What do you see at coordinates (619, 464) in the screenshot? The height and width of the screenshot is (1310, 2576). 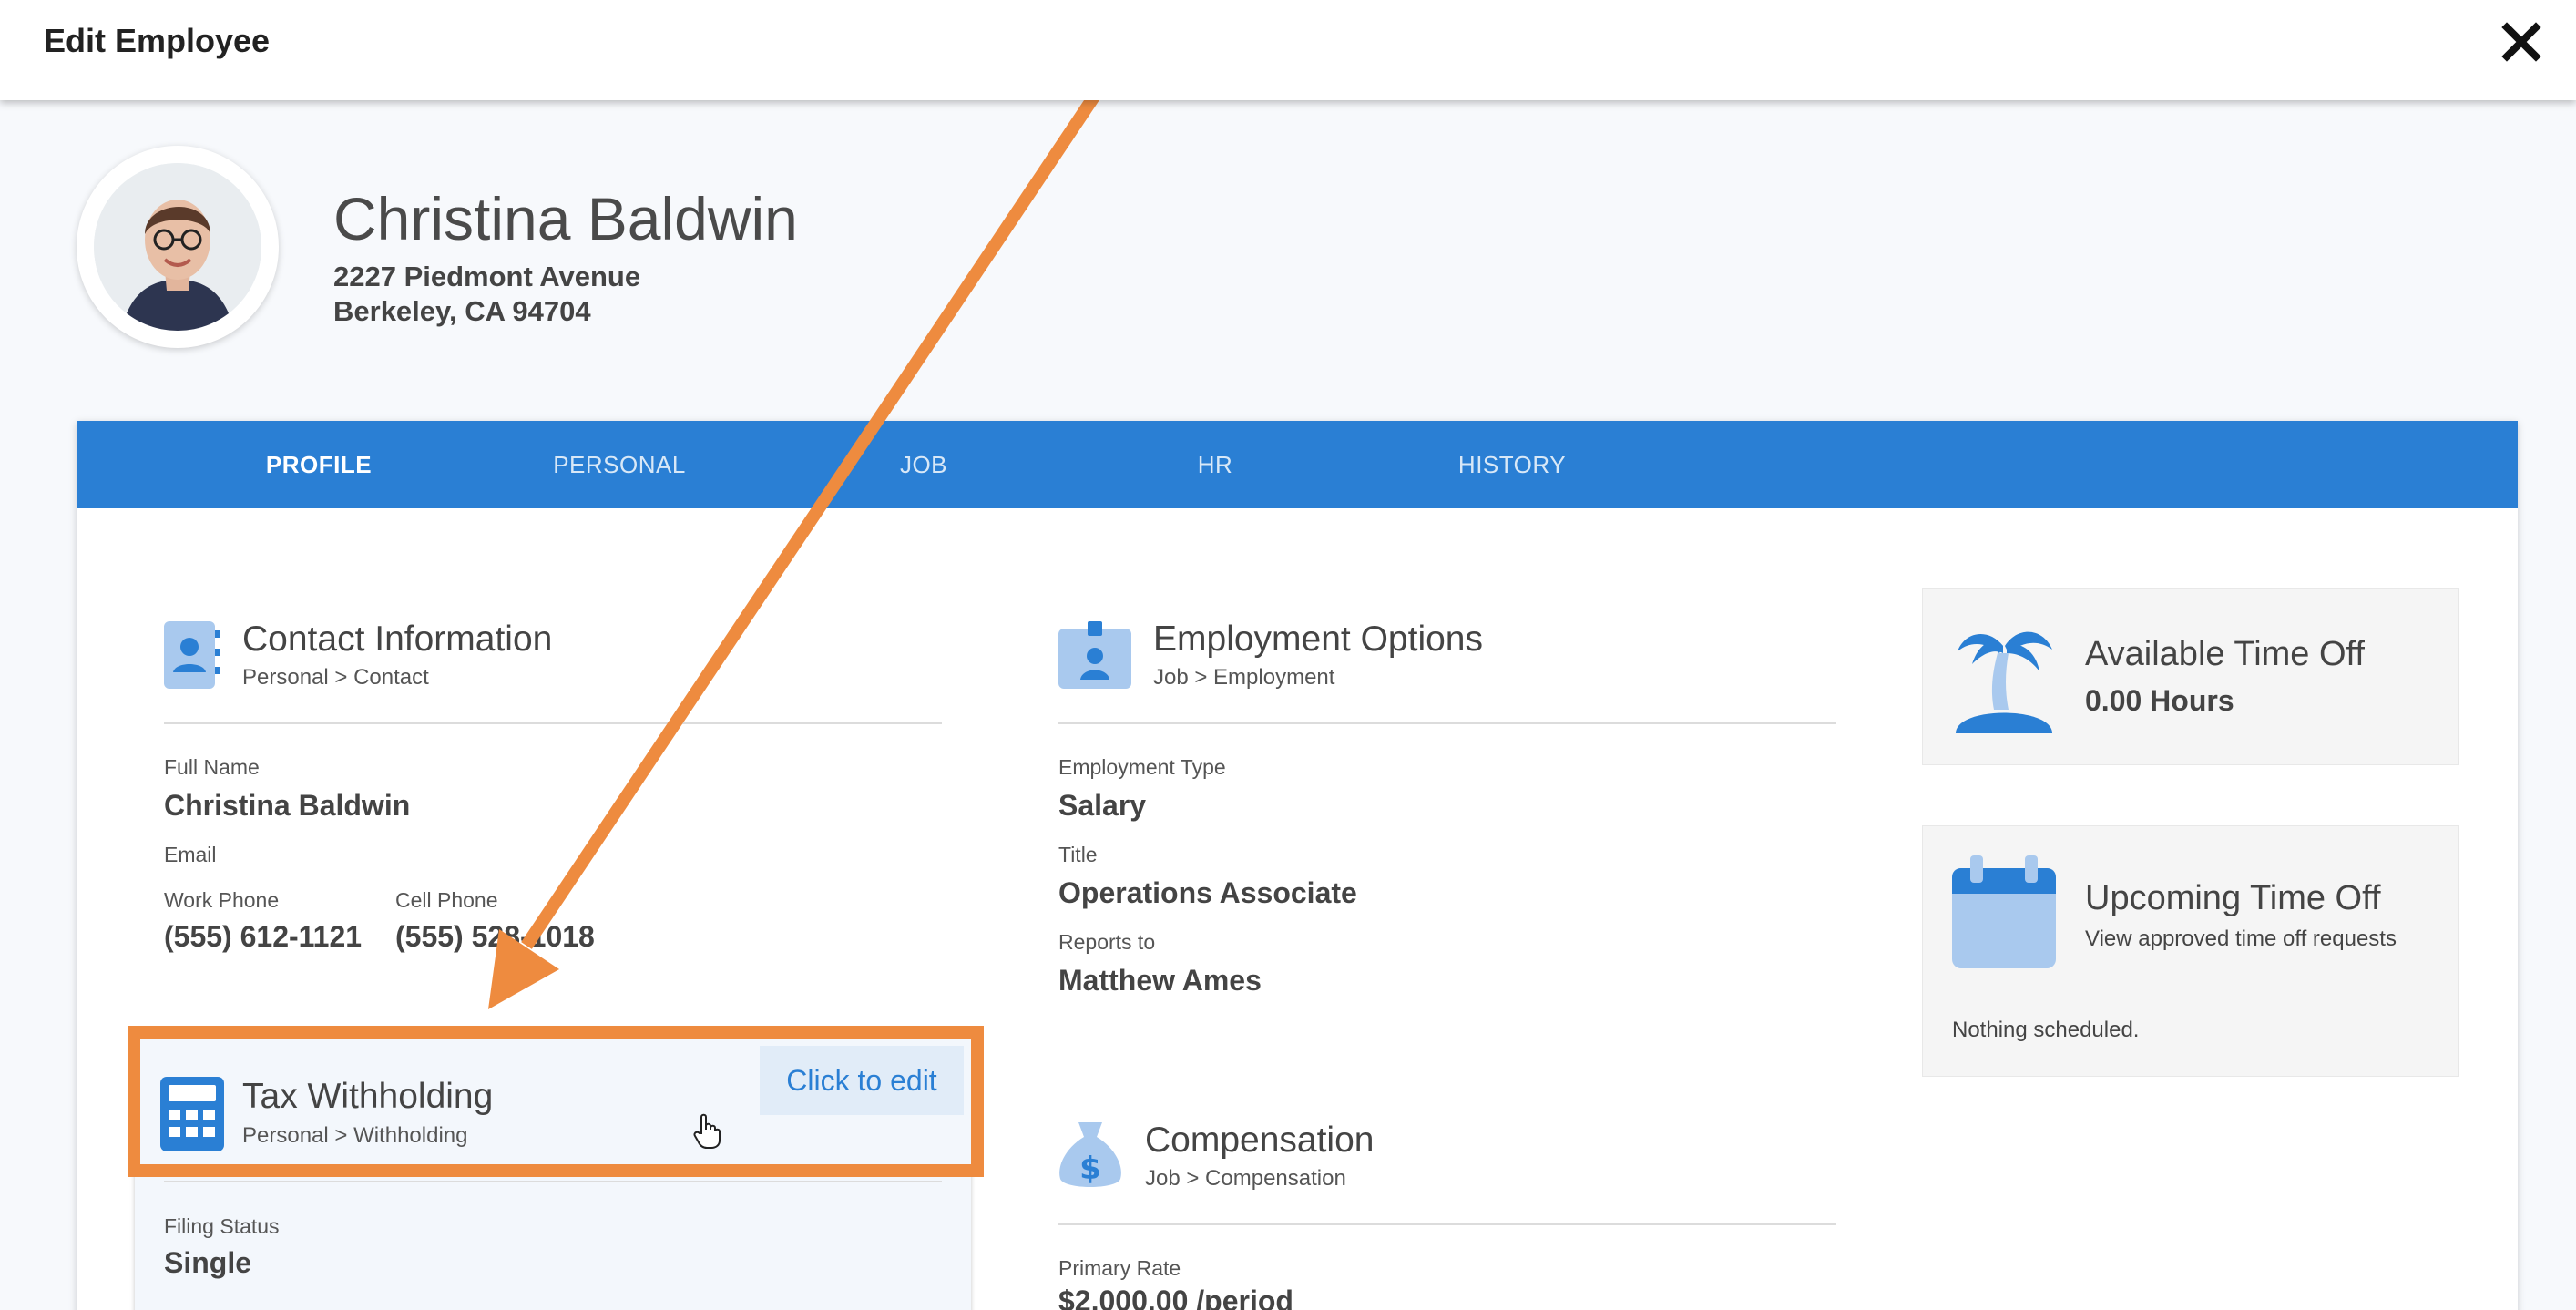 I see `tab-personal: PERSONAL` at bounding box center [619, 464].